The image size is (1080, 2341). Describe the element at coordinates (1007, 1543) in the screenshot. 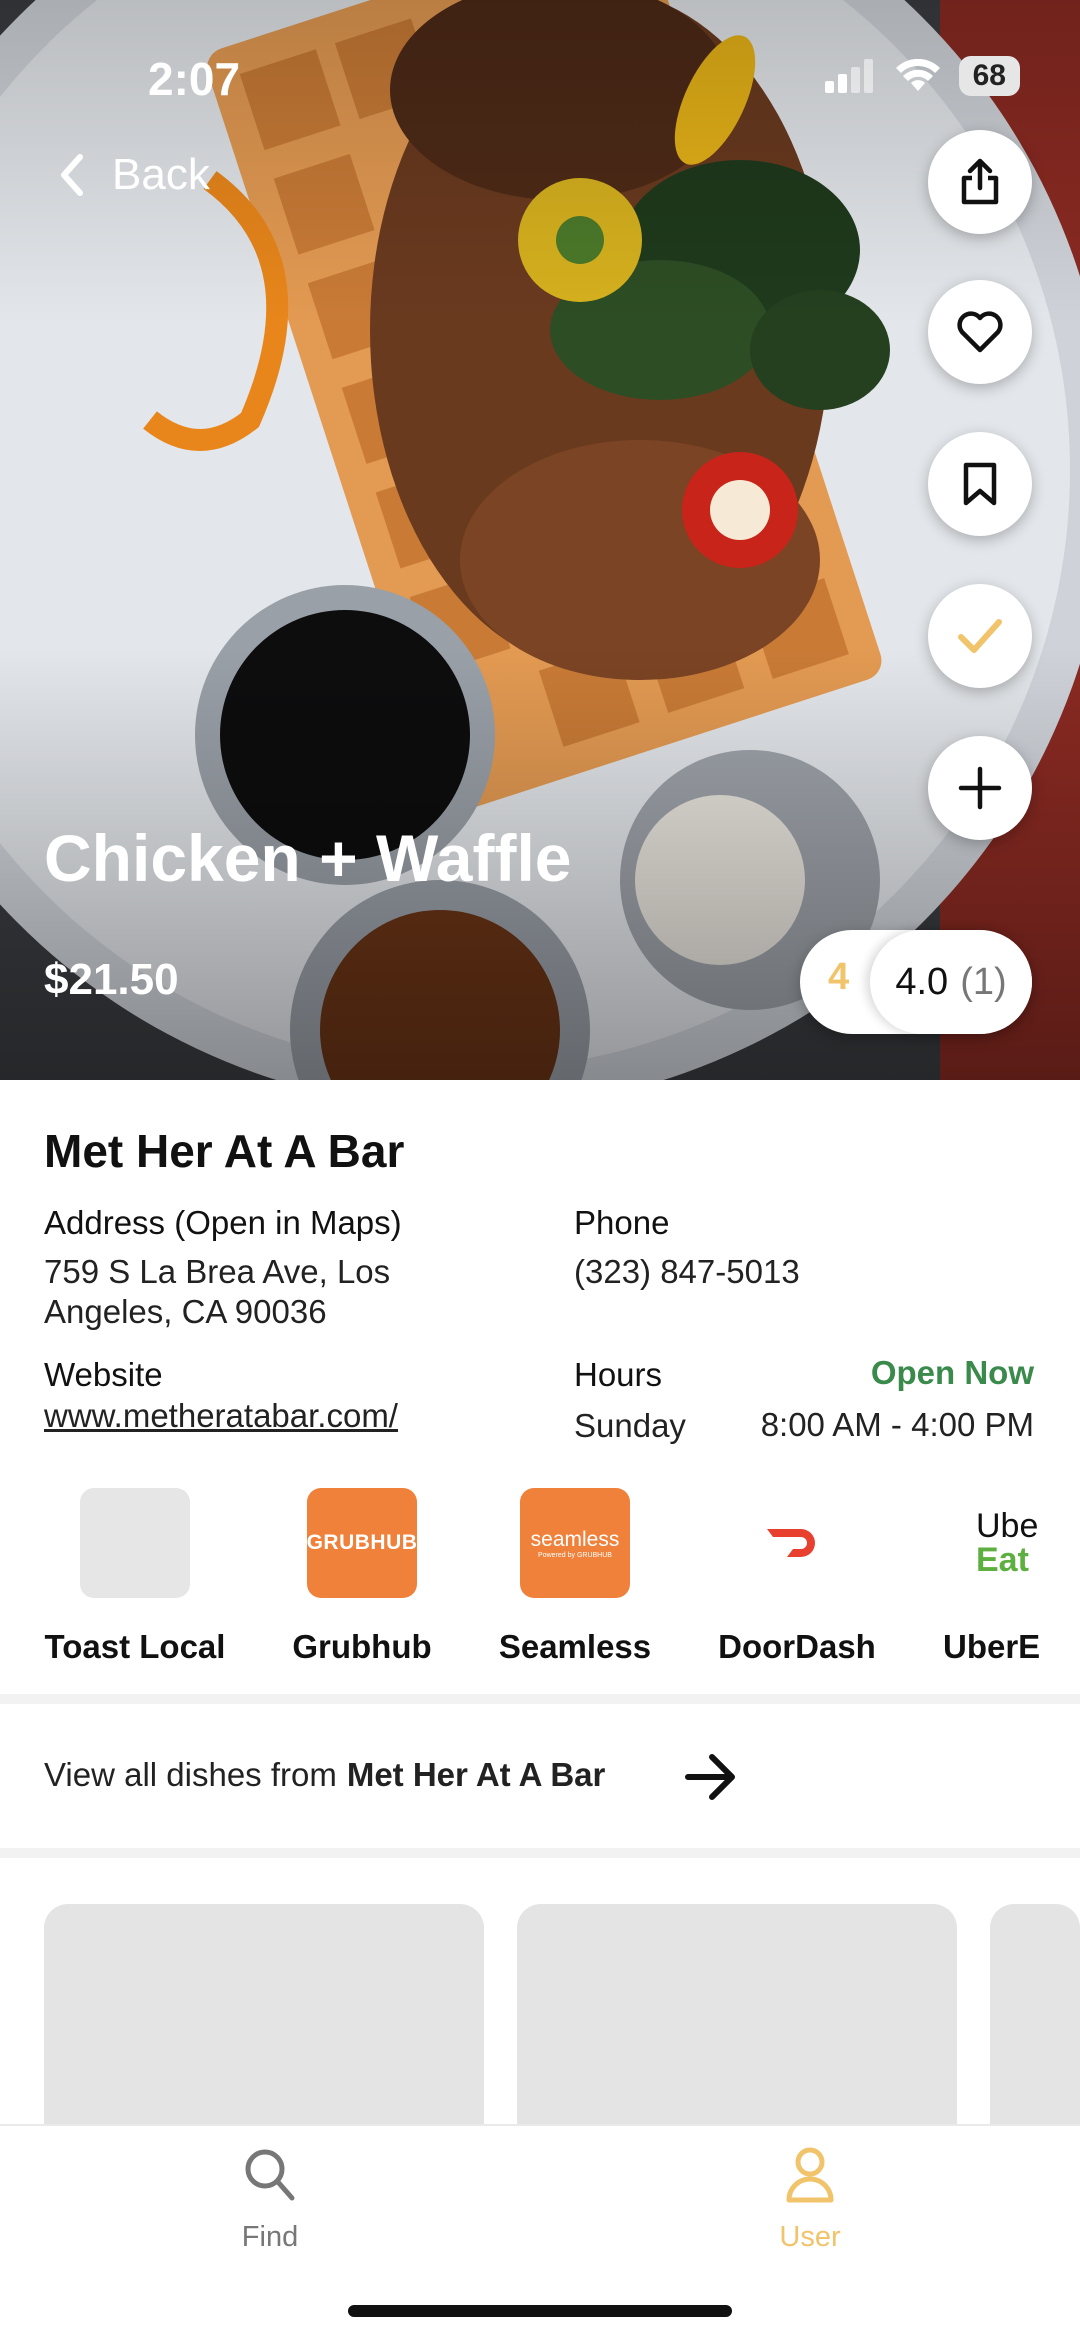

I see `uber-eats-logo: Ube Eat` at that location.